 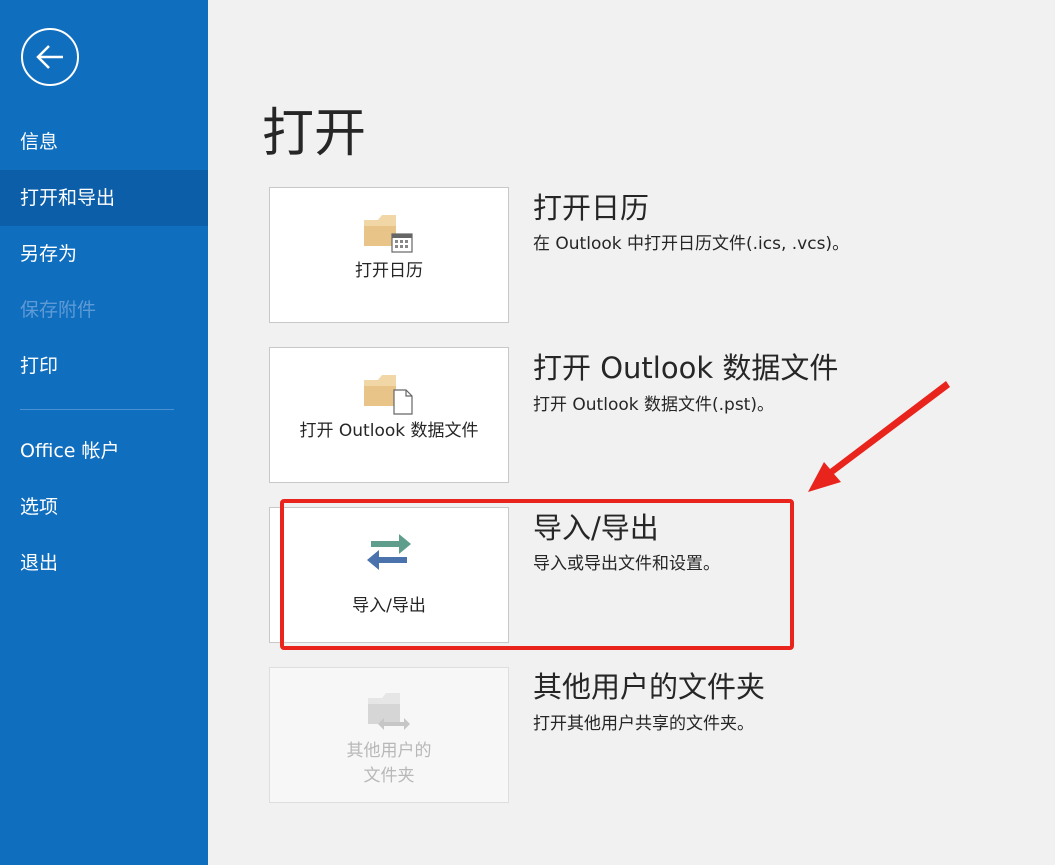 I want to click on tile-label: 打开 Outlook 数据文件, so click(x=389, y=431).